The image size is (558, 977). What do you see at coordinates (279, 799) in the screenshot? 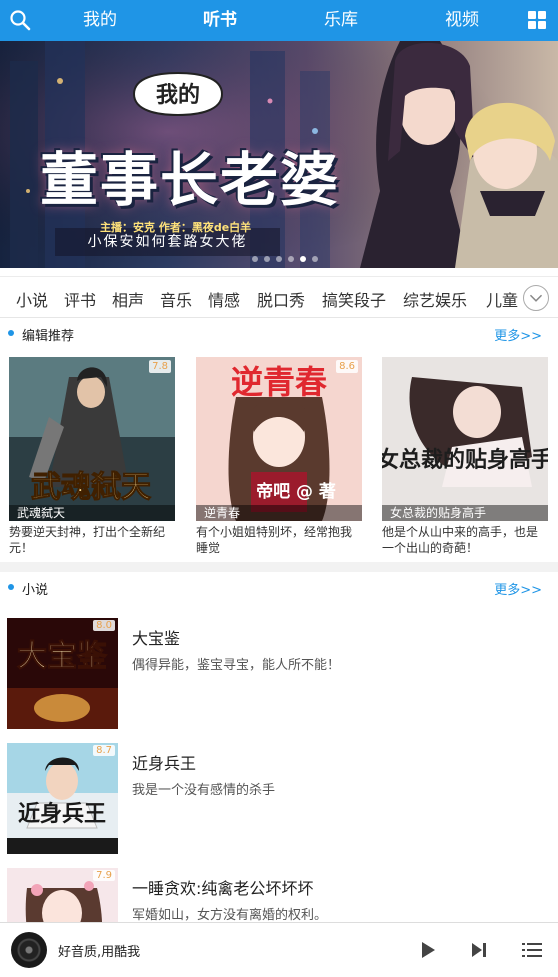
I see `list-item: 近身兵王 8.7 近身兵王 我是一个没有感情的杀手` at bounding box center [279, 799].